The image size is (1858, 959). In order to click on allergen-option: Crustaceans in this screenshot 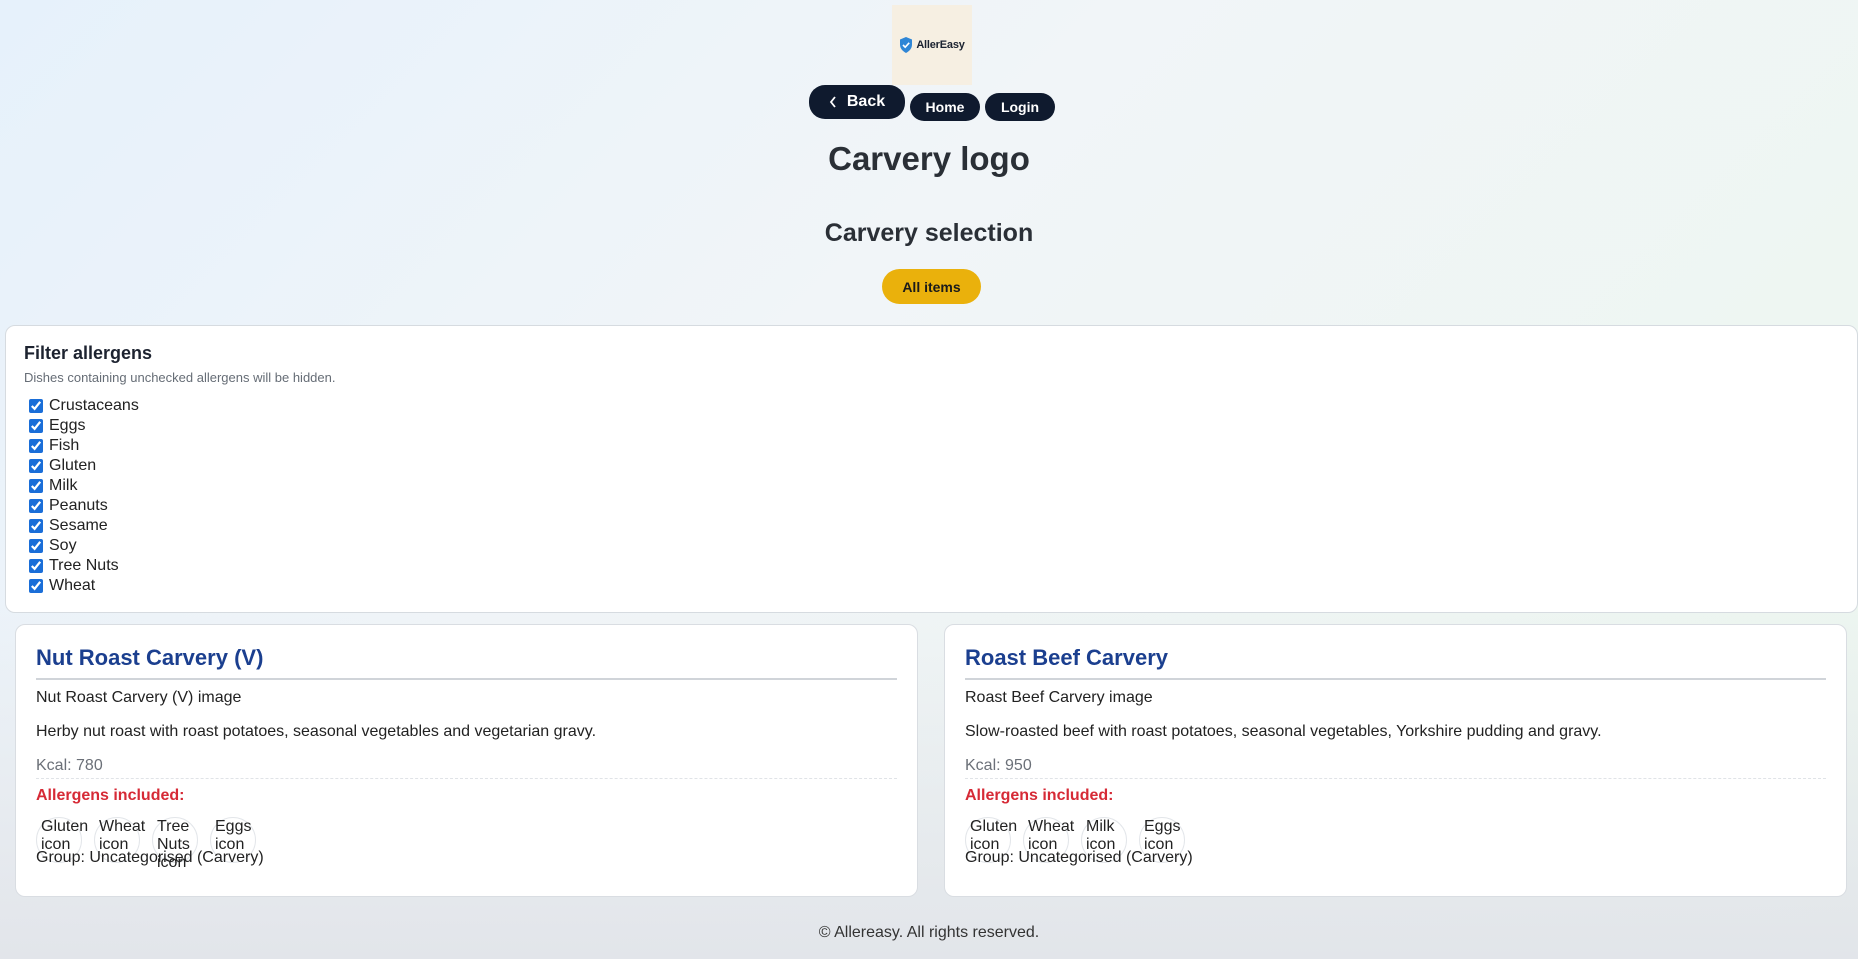, I will do `click(931, 406)`.